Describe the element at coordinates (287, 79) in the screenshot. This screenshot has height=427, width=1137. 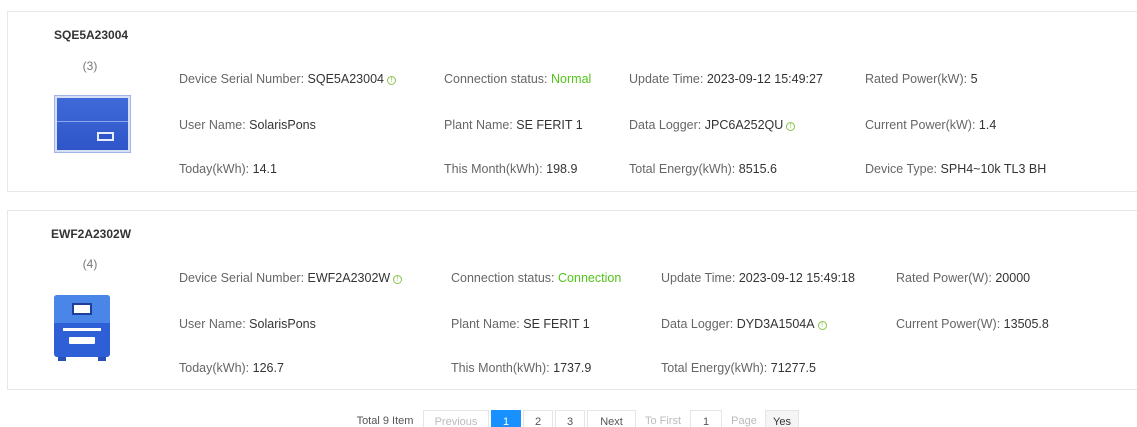
I see `serial-field: Device Serial Number: SQE5A23004!` at that location.